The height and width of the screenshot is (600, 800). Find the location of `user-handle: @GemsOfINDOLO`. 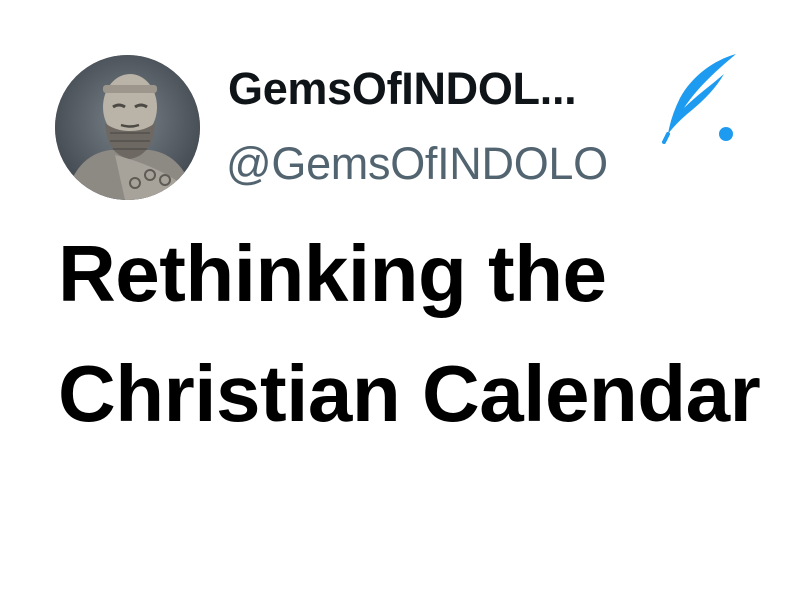

user-handle: @GemsOfINDOLO is located at coordinates (417, 163).